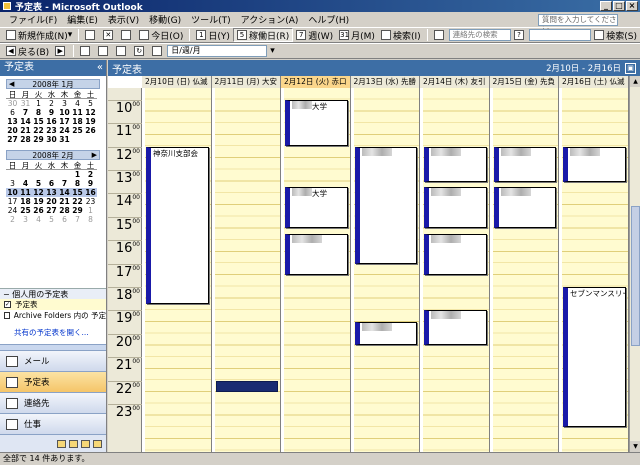  I want to click on mini-calendar-day: 25, so click(77, 130).